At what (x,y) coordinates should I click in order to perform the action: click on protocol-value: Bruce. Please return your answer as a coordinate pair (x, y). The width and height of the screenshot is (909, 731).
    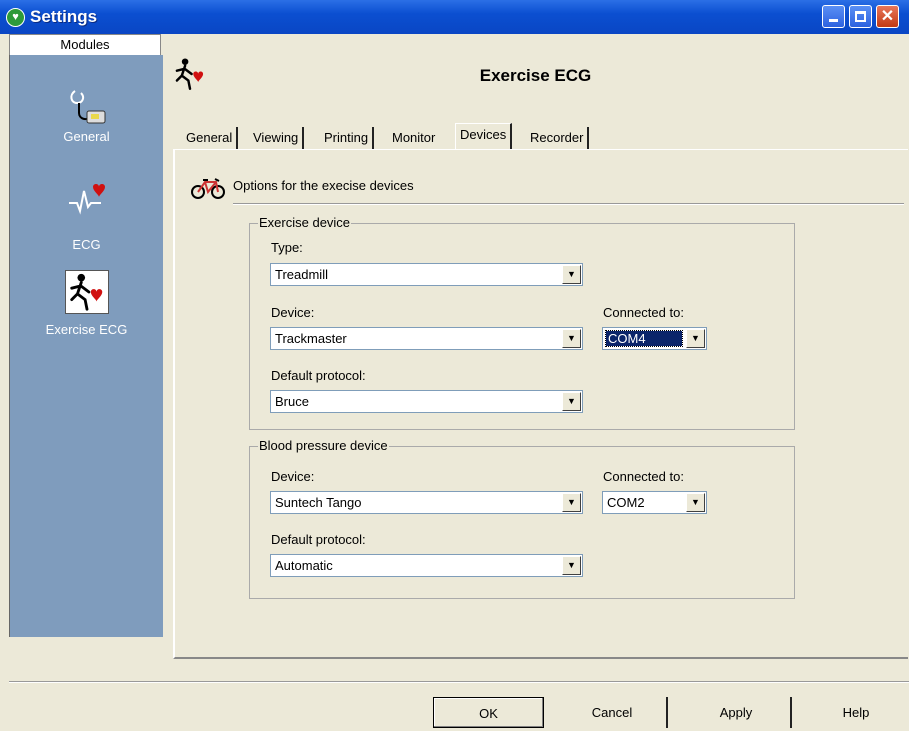
    Looking at the image, I should click on (292, 401).